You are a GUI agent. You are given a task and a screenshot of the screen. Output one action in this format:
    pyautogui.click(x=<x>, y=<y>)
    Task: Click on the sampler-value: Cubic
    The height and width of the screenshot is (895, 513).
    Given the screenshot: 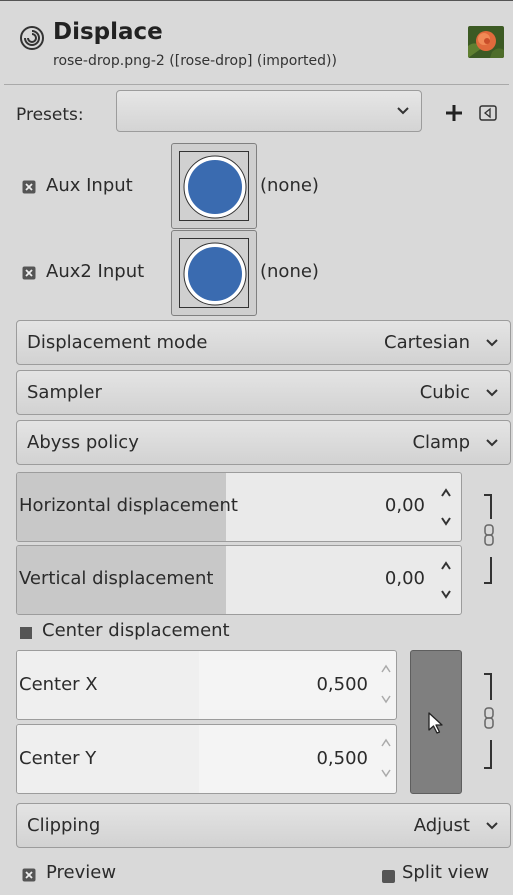 What is the action you would take?
    pyautogui.click(x=444, y=392)
    